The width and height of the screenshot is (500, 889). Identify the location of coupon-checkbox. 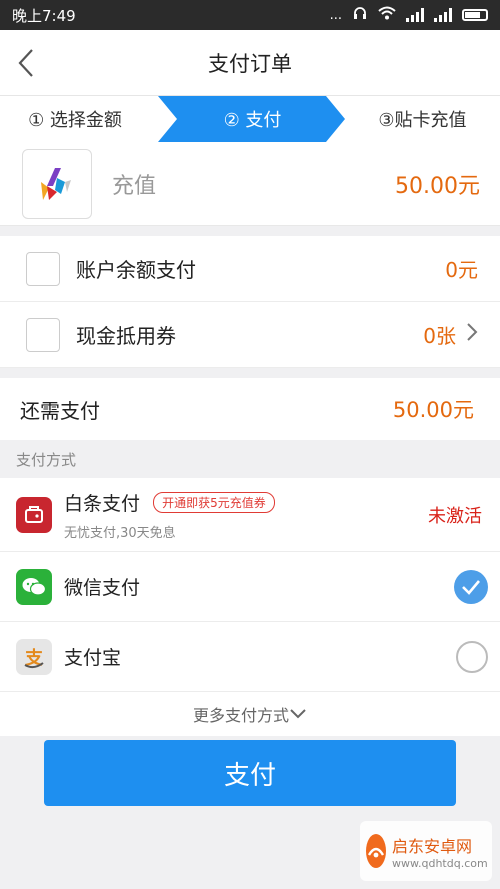
(43, 334).